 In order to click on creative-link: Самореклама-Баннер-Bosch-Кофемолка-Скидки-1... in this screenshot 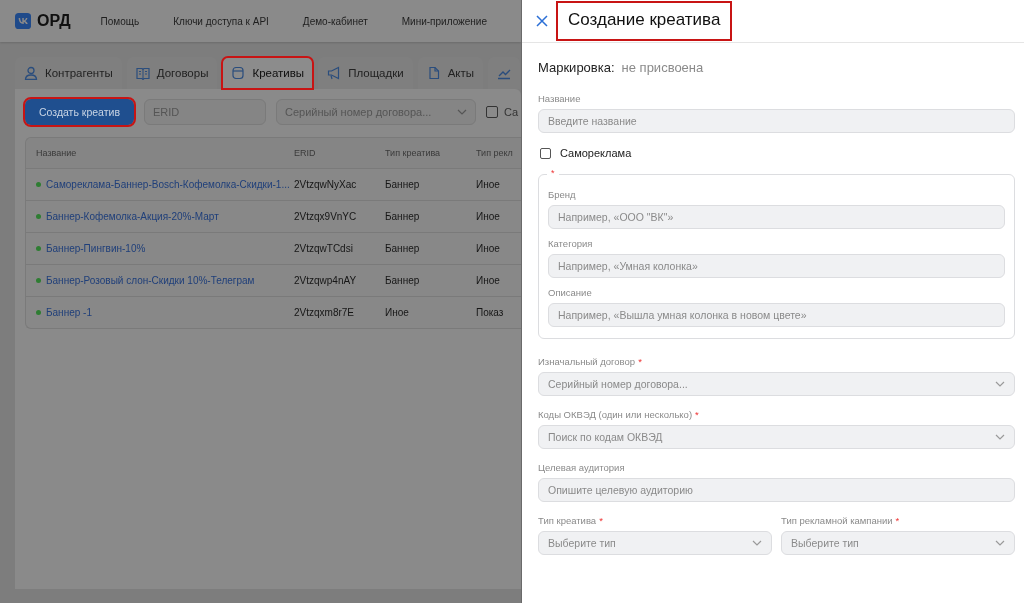, I will do `click(168, 184)`.